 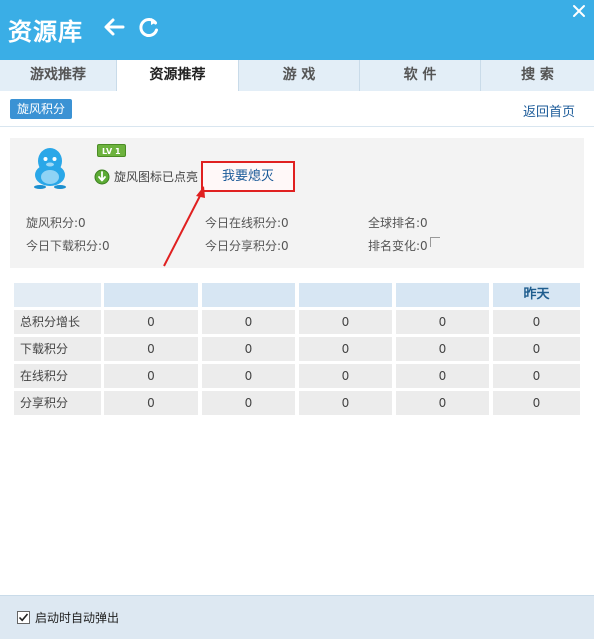 I want to click on tab-bar: 游戏推荐 资源推荐 游 戏 软 件 搜 索, so click(x=297, y=76).